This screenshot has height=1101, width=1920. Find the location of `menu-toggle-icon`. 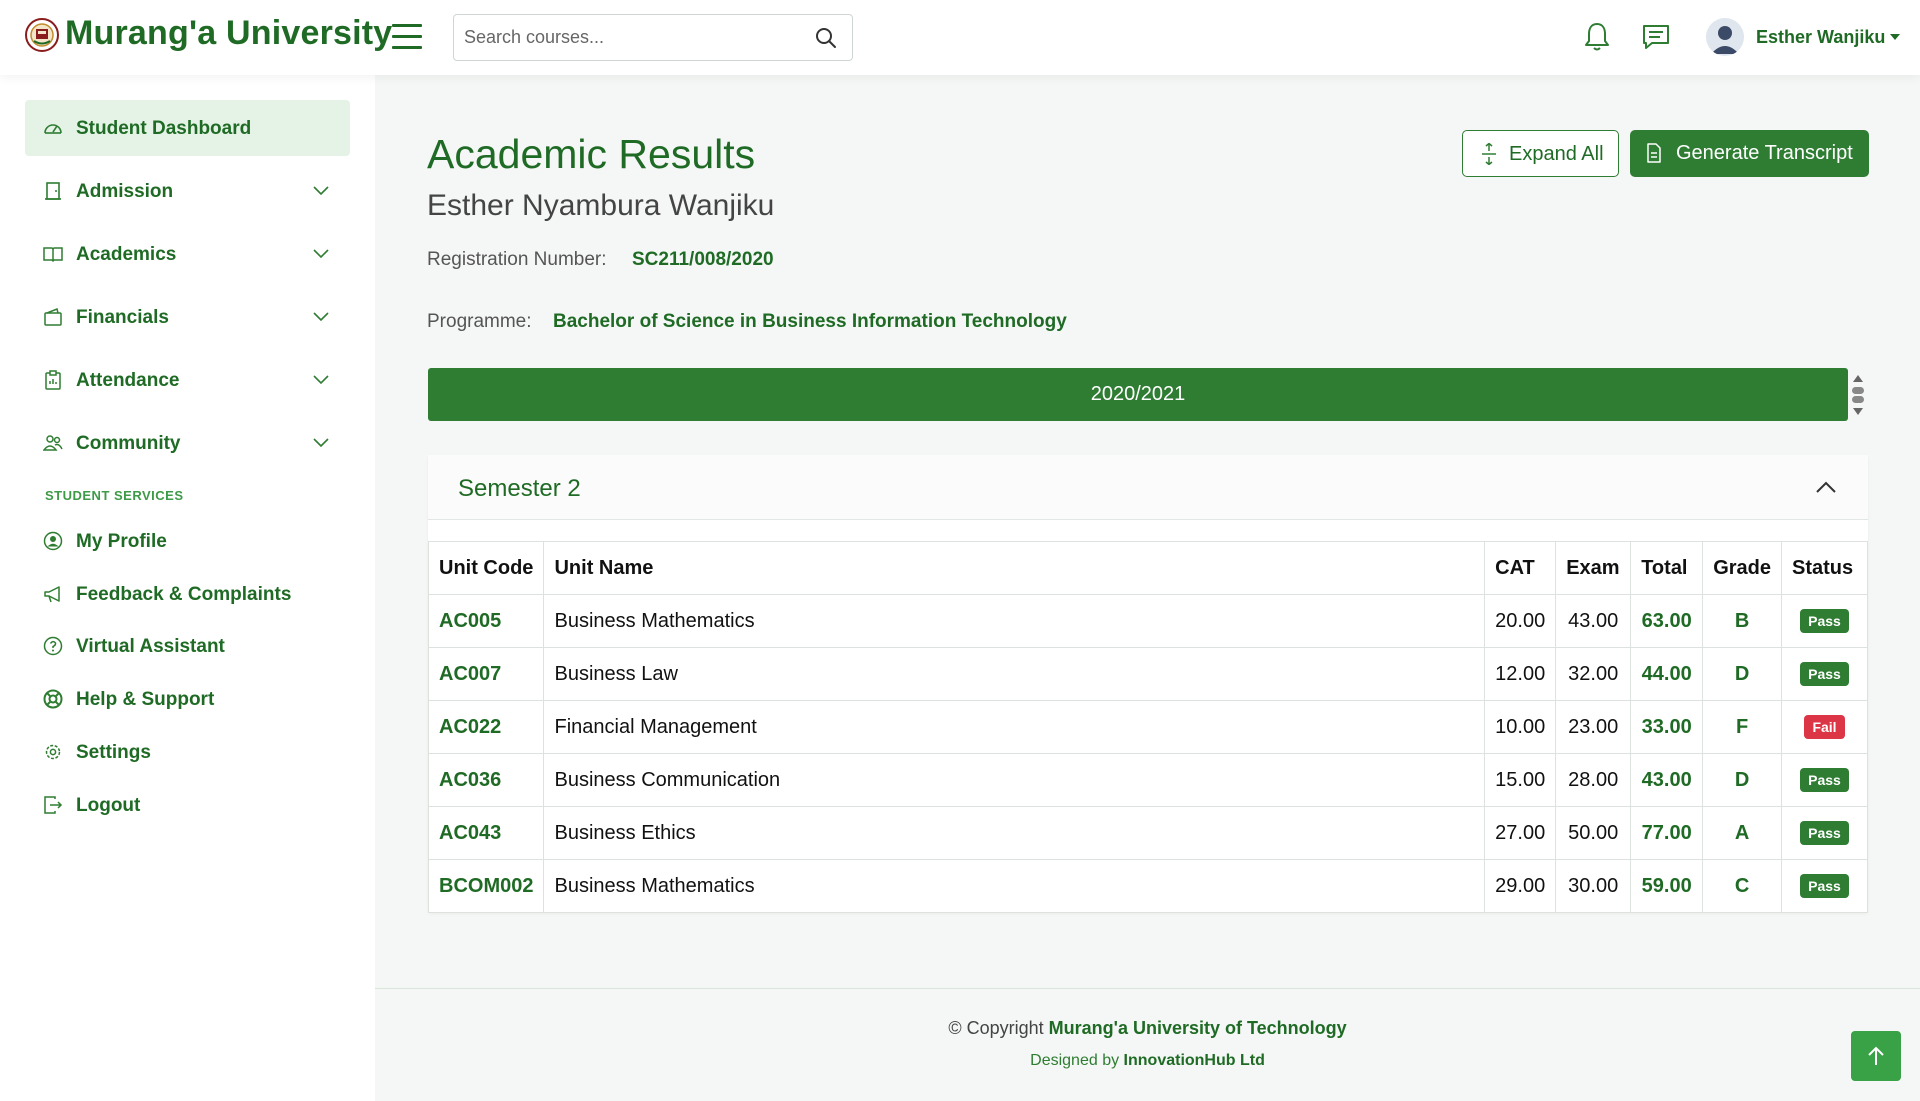

menu-toggle-icon is located at coordinates (407, 37).